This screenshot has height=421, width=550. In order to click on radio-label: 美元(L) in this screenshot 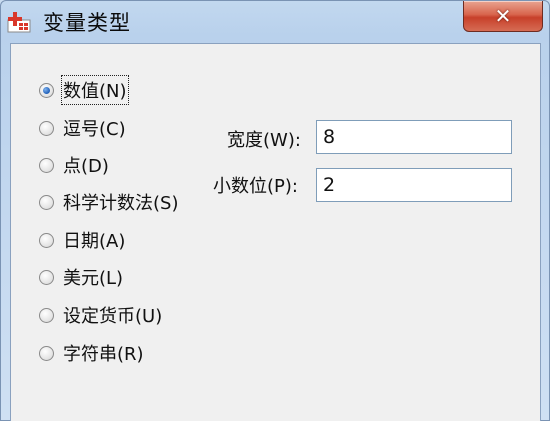, I will do `click(93, 278)`.